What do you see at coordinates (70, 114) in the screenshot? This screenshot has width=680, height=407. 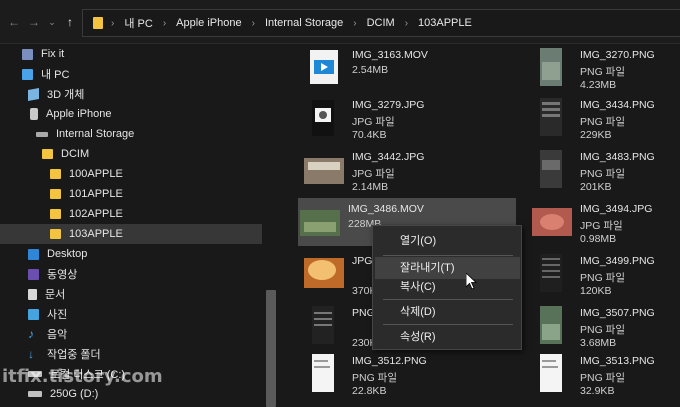 I see `sidebar-item-apple-iphone: Apple iPhone` at bounding box center [70, 114].